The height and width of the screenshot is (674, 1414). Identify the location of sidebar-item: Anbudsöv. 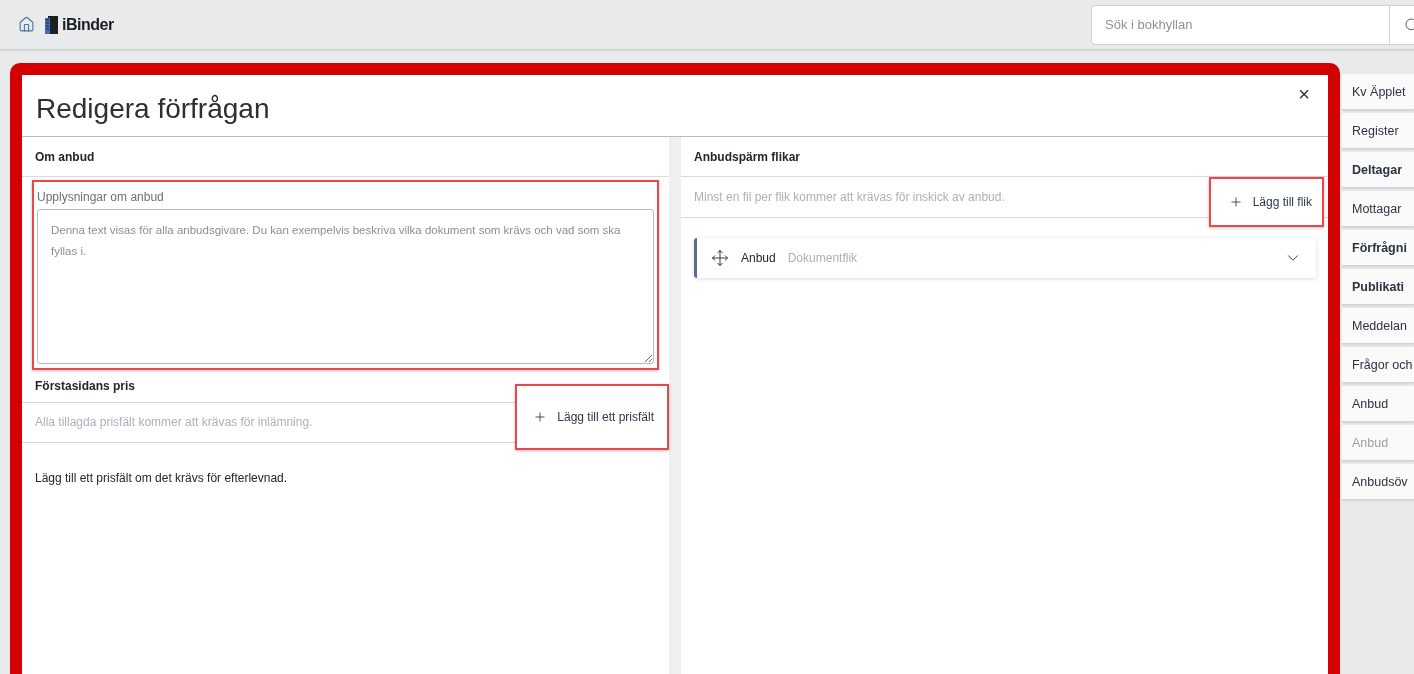
(1378, 482).